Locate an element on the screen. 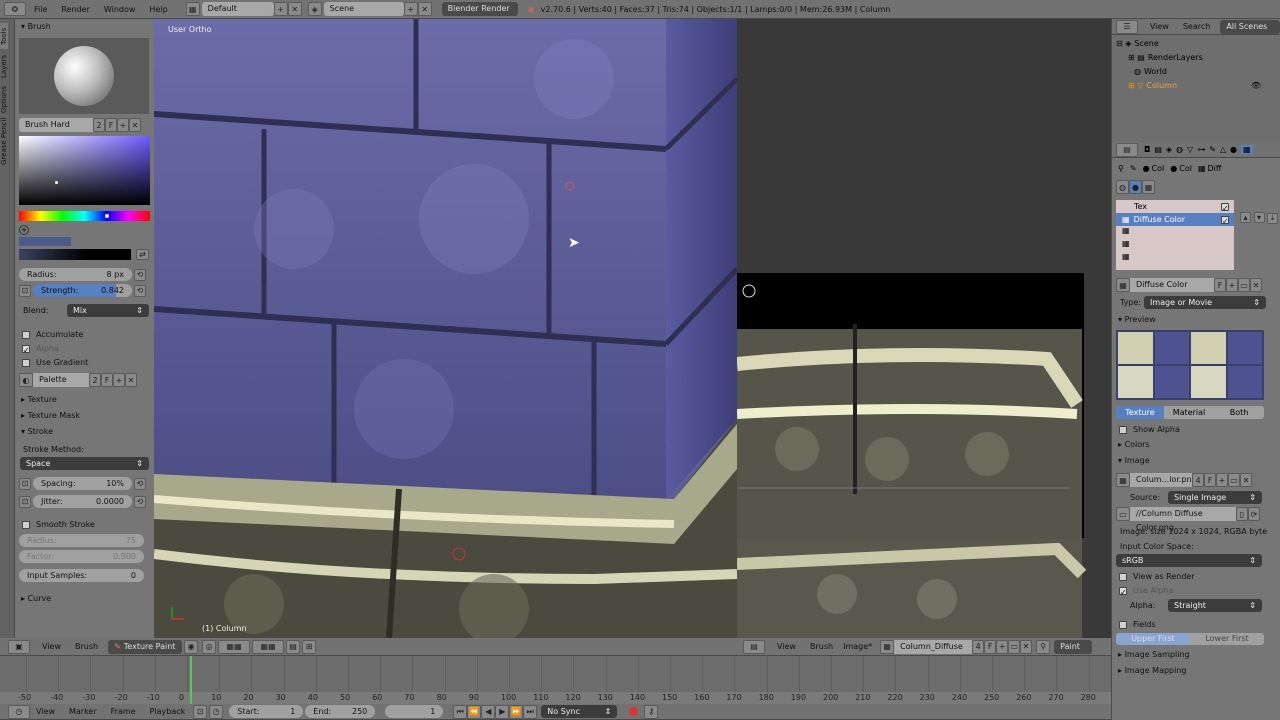 This screenshot has width=1280, height=720. image-add-prop-icon: + is located at coordinates (1222, 480).